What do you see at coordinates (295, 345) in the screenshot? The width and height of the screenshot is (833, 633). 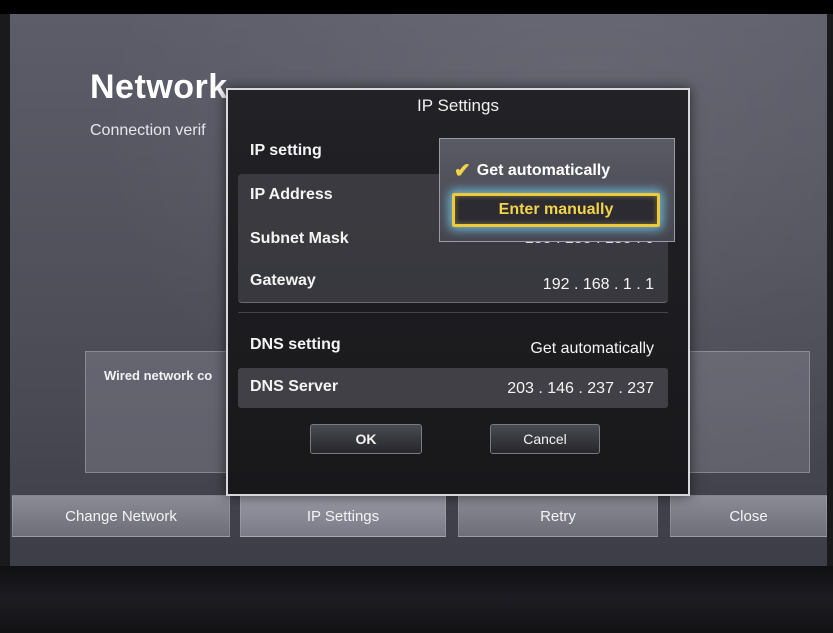 I see `dns-setting-label: DNS setting` at bounding box center [295, 345].